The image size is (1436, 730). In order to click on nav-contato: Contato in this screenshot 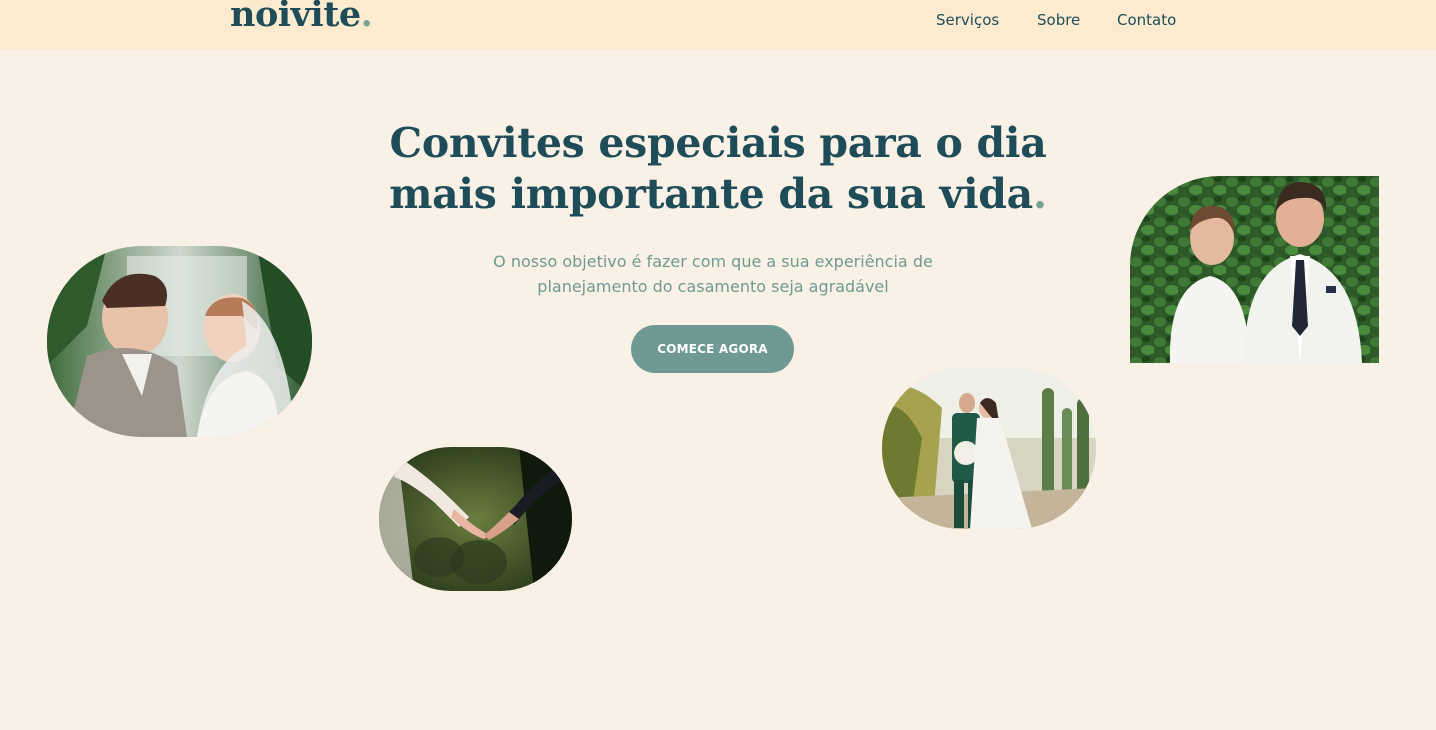, I will do `click(1146, 20)`.